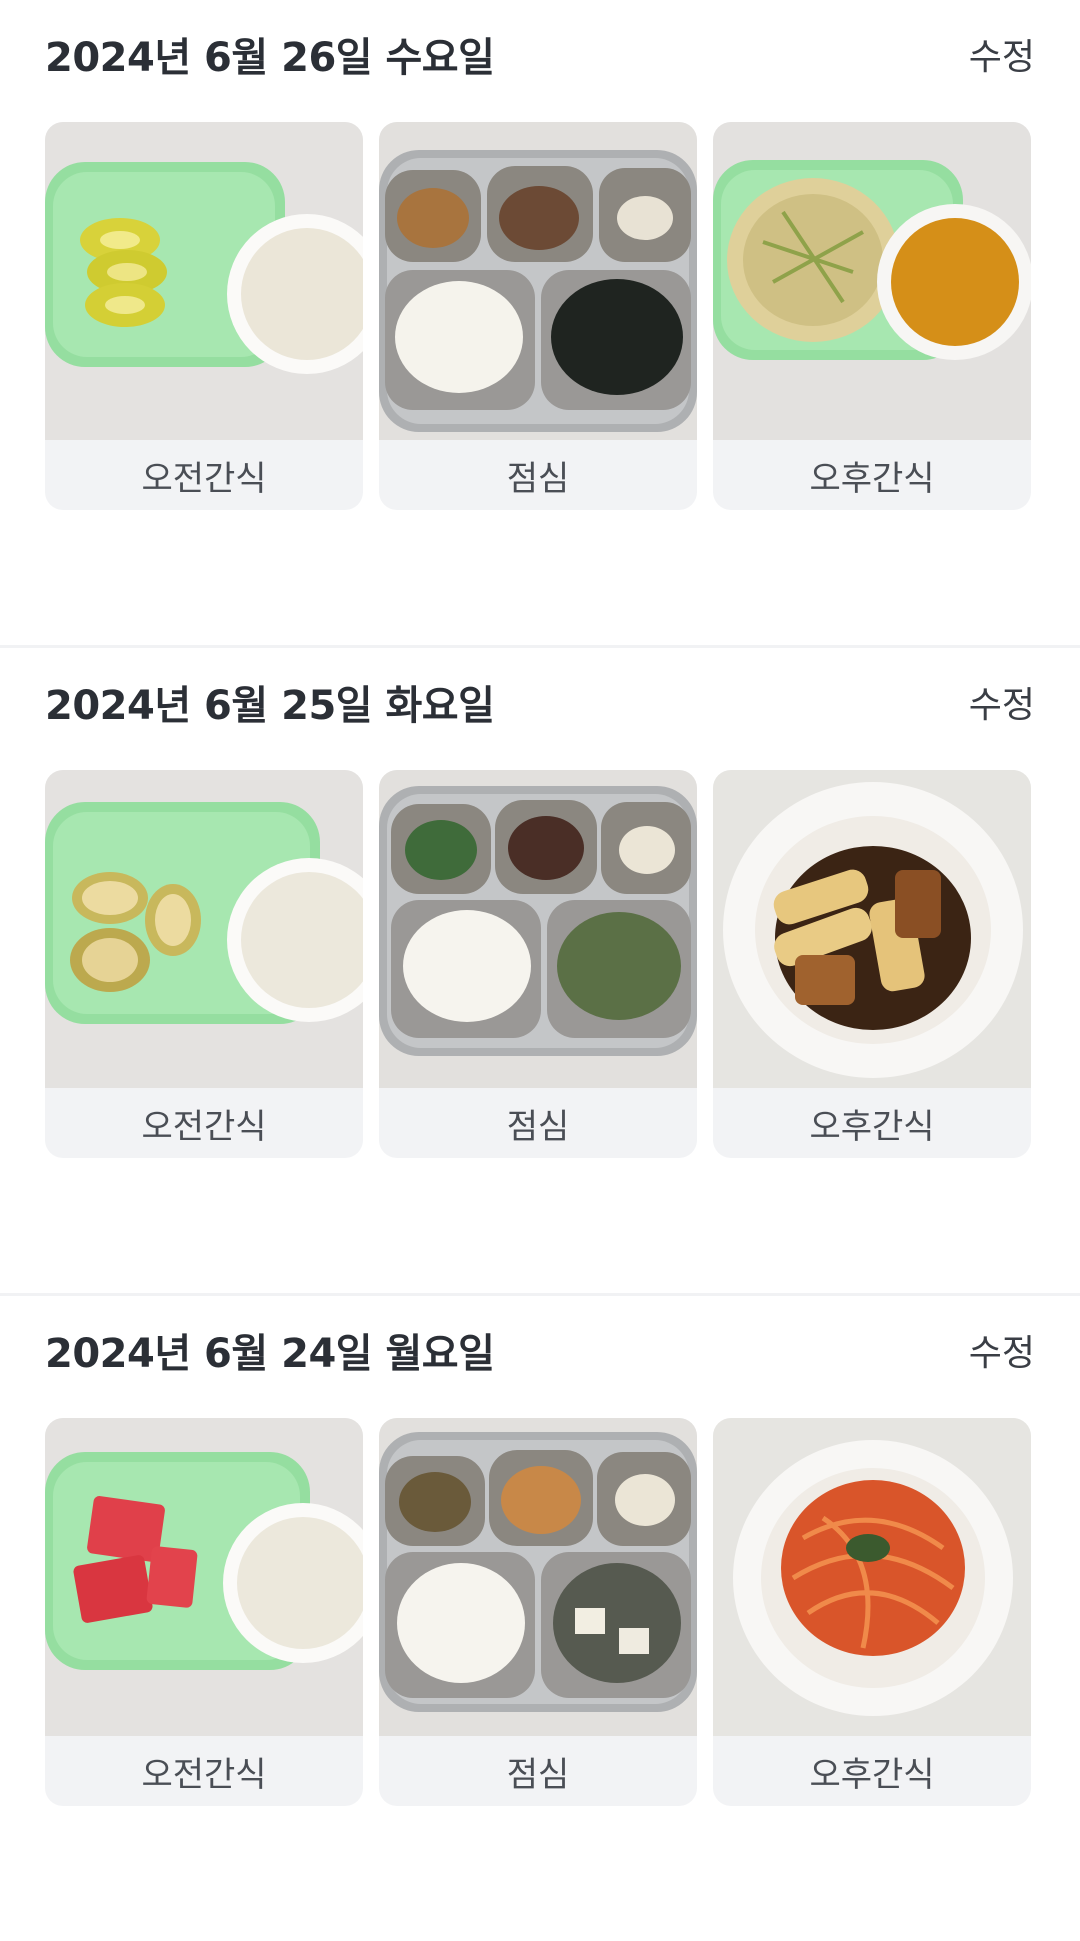 The width and height of the screenshot is (1080, 1941). What do you see at coordinates (204, 929) in the screenshot?
I see `banana-and-milk-photo` at bounding box center [204, 929].